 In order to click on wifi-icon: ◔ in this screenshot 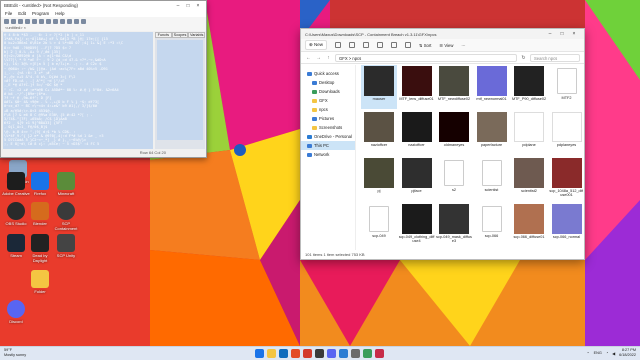, I will do `click(607, 353)`.